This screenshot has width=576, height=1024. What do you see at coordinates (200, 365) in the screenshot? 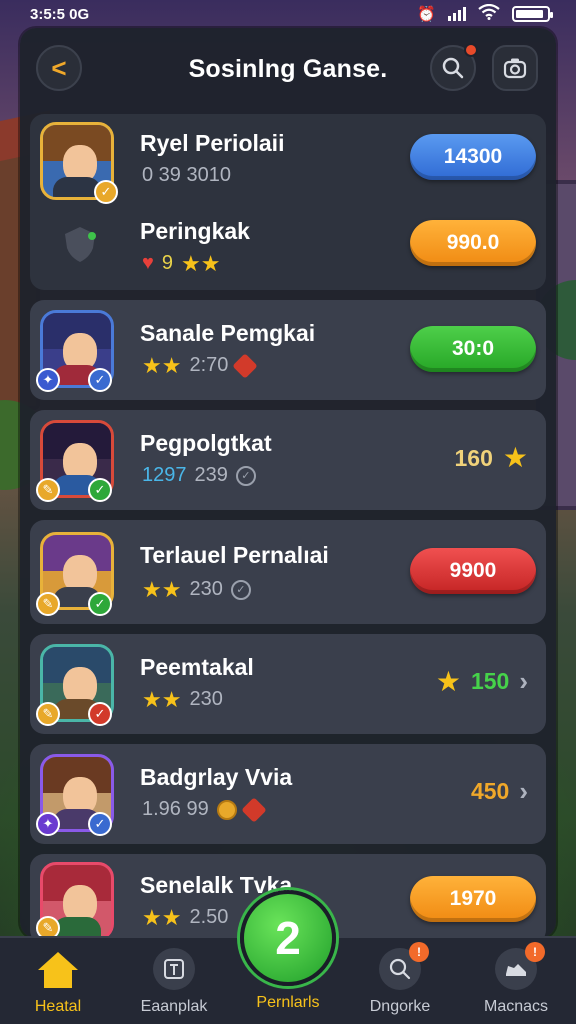
I see `player-stat: ★★ 2:70` at bounding box center [200, 365].